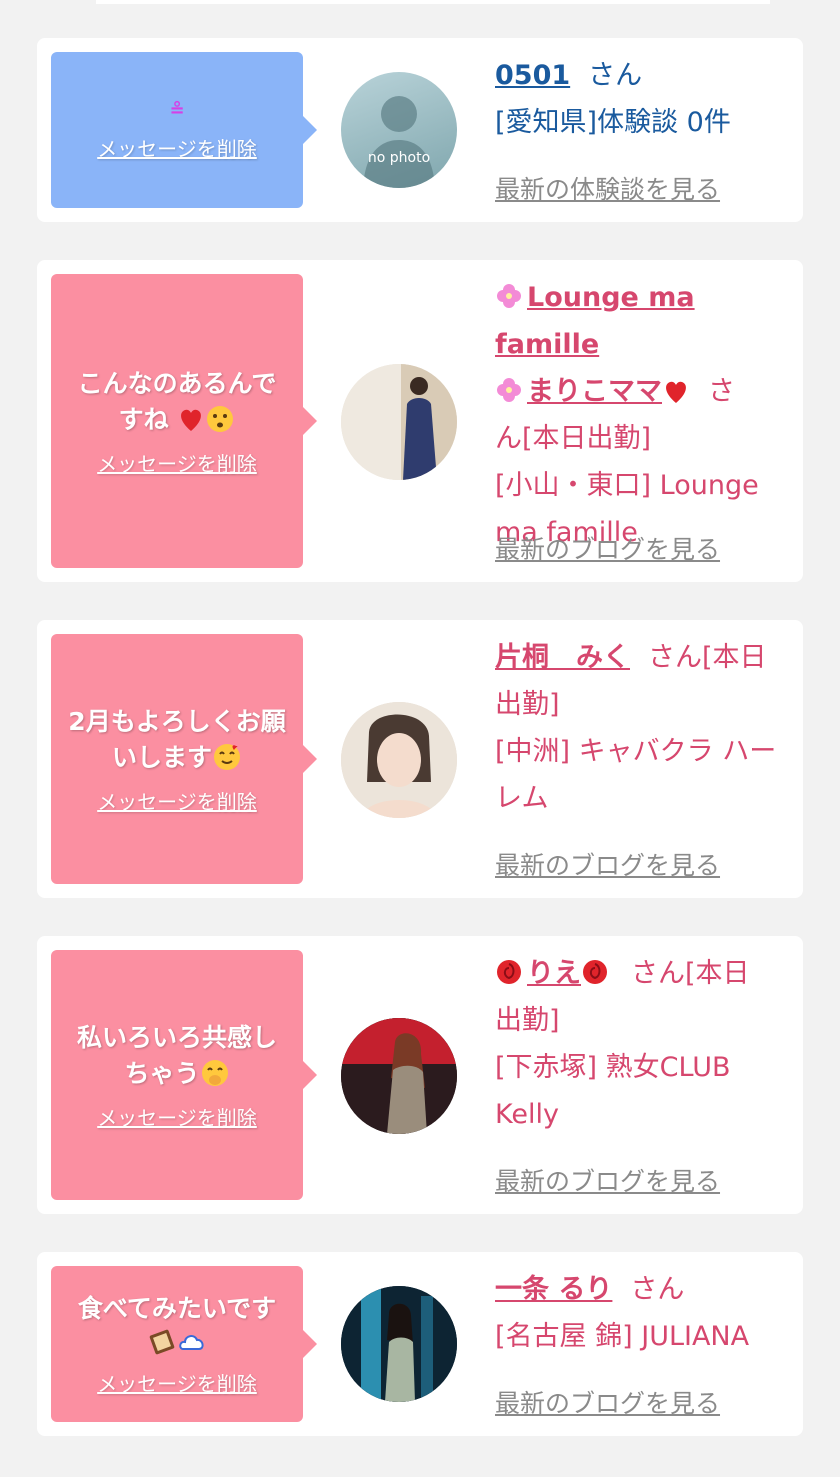  Describe the element at coordinates (721, 391) in the screenshot. I see `honorific: さ` at that location.